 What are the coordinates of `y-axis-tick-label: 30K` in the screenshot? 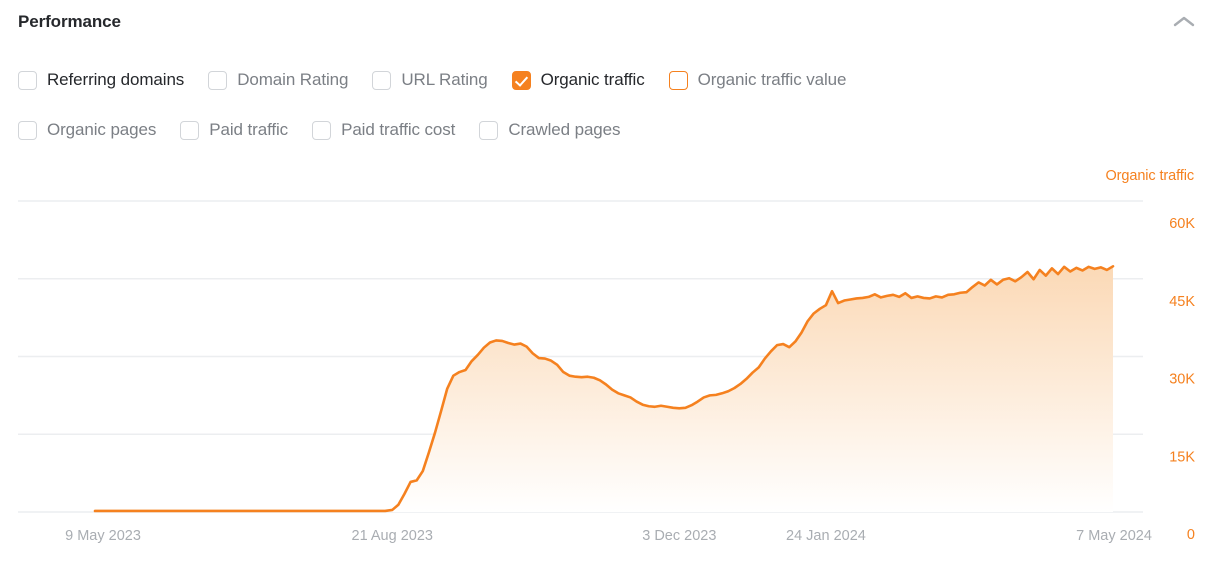 It's located at (1182, 380).